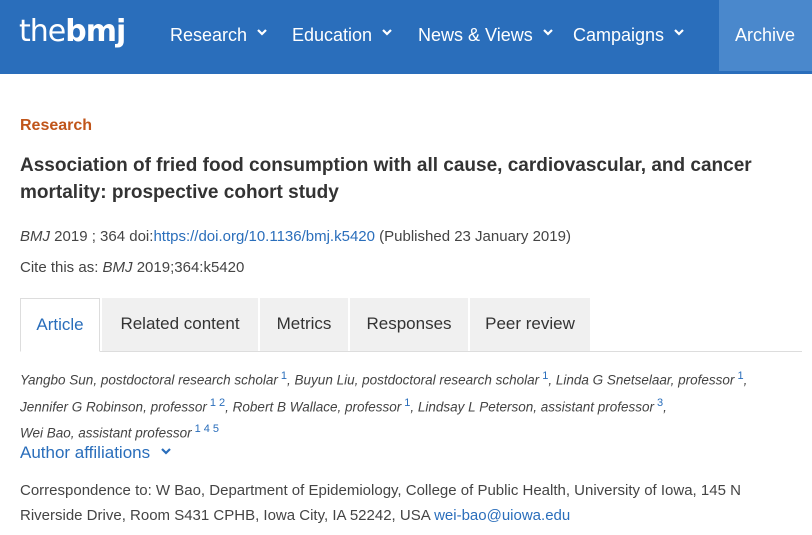 The height and width of the screenshot is (535, 812). Describe the element at coordinates (85, 452) in the screenshot. I see `author-affiliations-label: Author affiliations` at that location.